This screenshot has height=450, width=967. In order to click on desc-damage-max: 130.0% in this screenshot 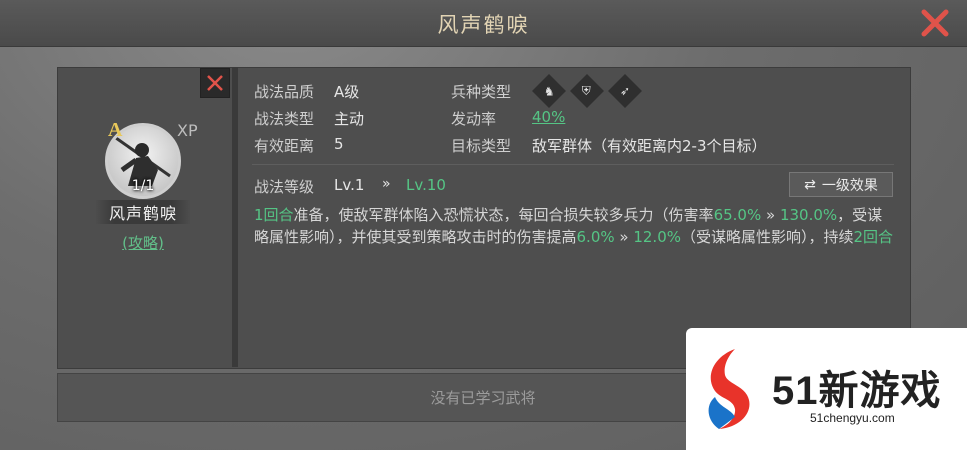, I will do `click(808, 215)`.